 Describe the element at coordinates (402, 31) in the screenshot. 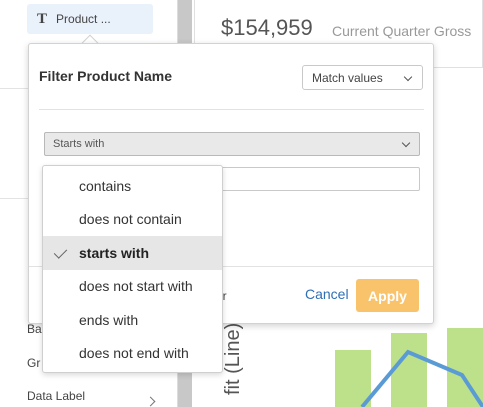

I see `kpi-caption: Current Quarter Gross` at that location.